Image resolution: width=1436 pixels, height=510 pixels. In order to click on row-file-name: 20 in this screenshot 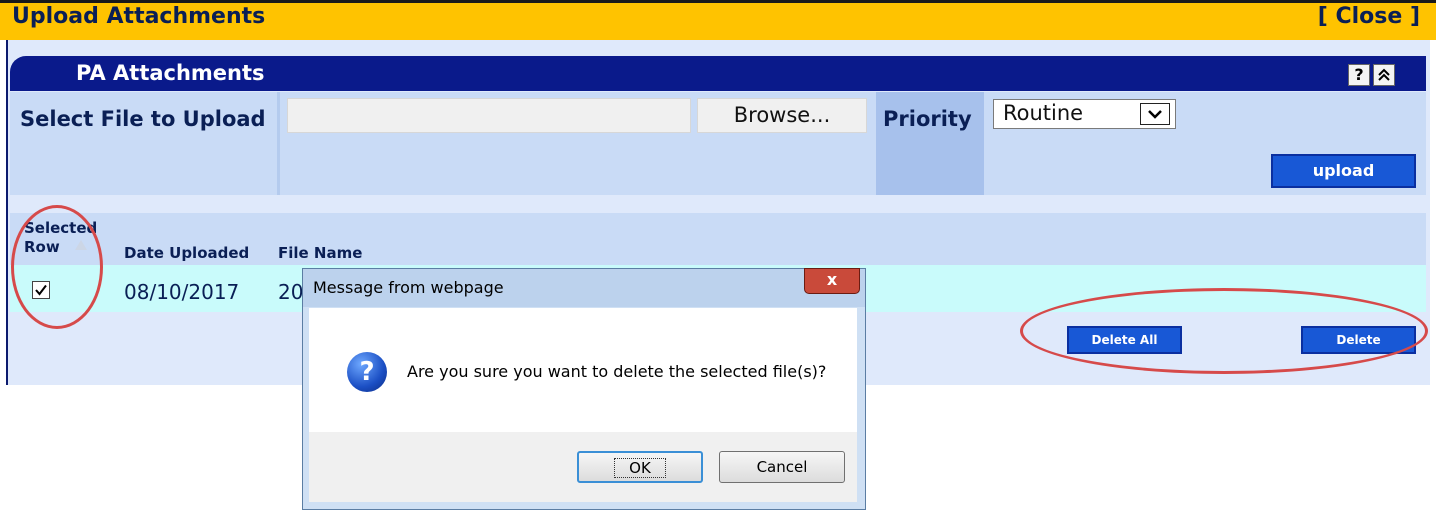, I will do `click(290, 292)`.